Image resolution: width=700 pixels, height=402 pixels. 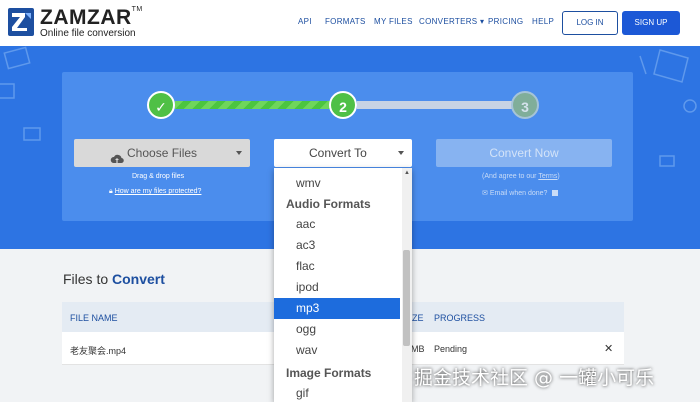 What do you see at coordinates (343, 105) in the screenshot?
I see `step-2-indicator: 2` at bounding box center [343, 105].